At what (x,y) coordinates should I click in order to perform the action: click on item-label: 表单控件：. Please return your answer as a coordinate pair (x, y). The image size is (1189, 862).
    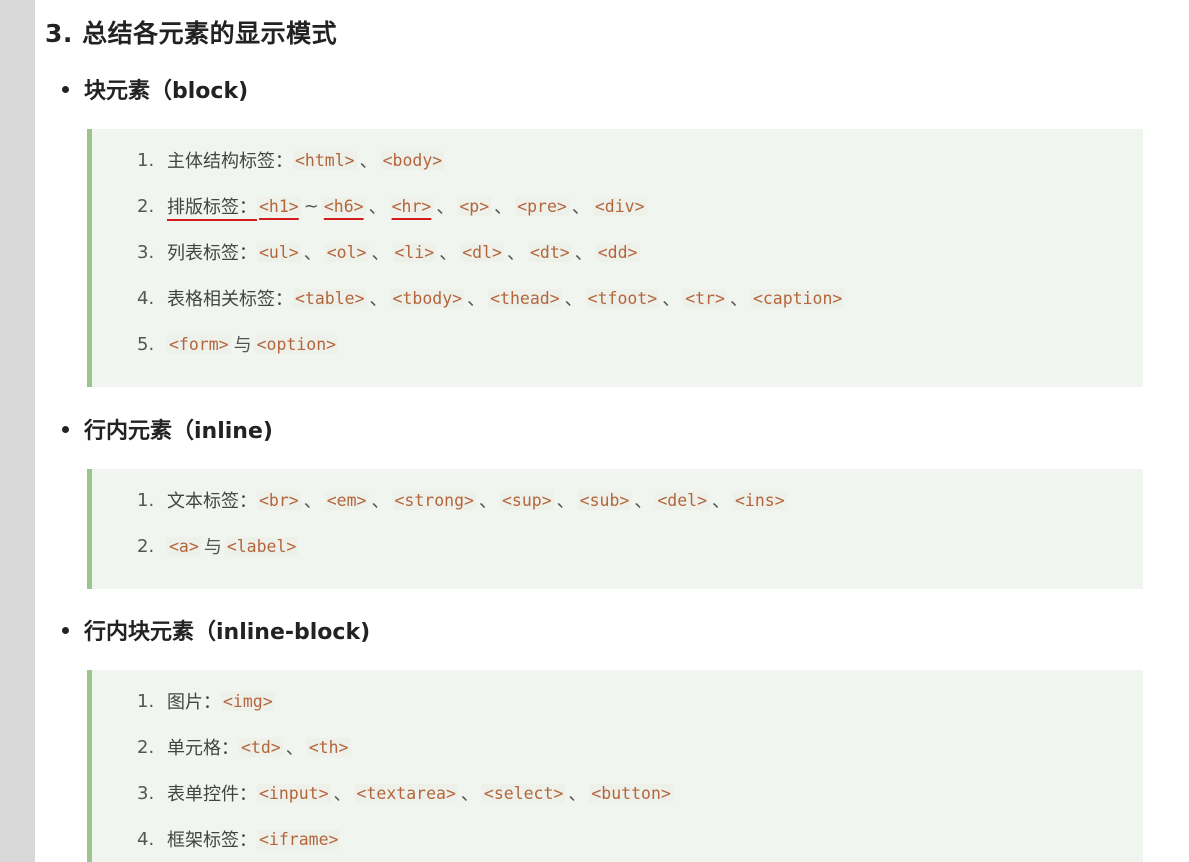
    Looking at the image, I should click on (212, 794).